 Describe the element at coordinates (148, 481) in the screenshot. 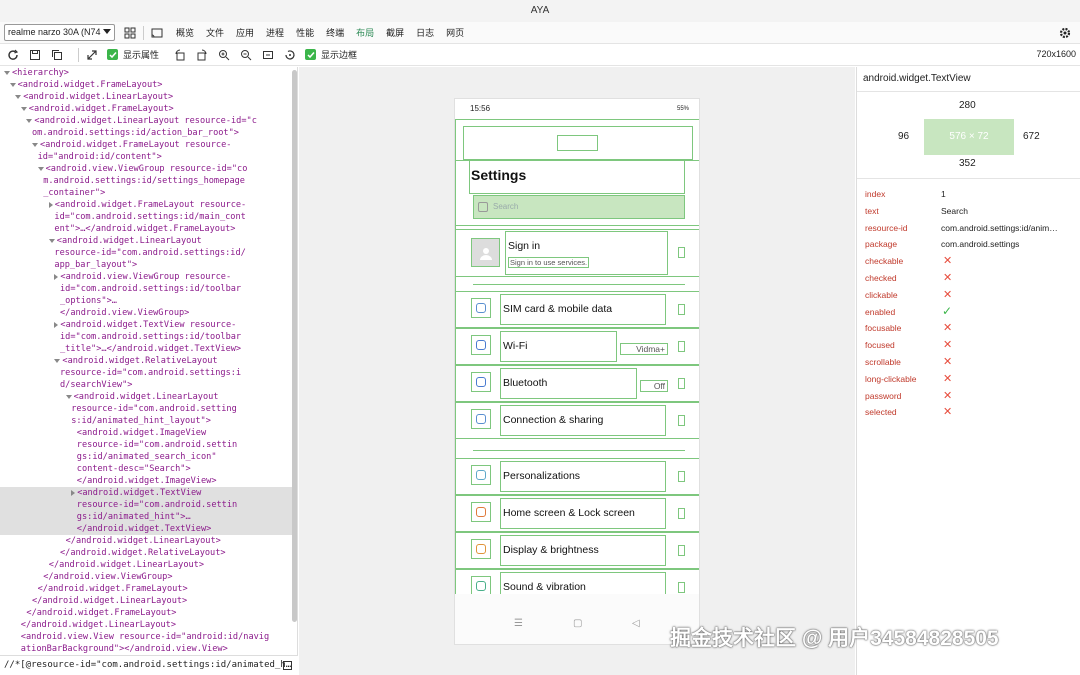

I see `tree-node: </android.widget.ImageView>` at that location.